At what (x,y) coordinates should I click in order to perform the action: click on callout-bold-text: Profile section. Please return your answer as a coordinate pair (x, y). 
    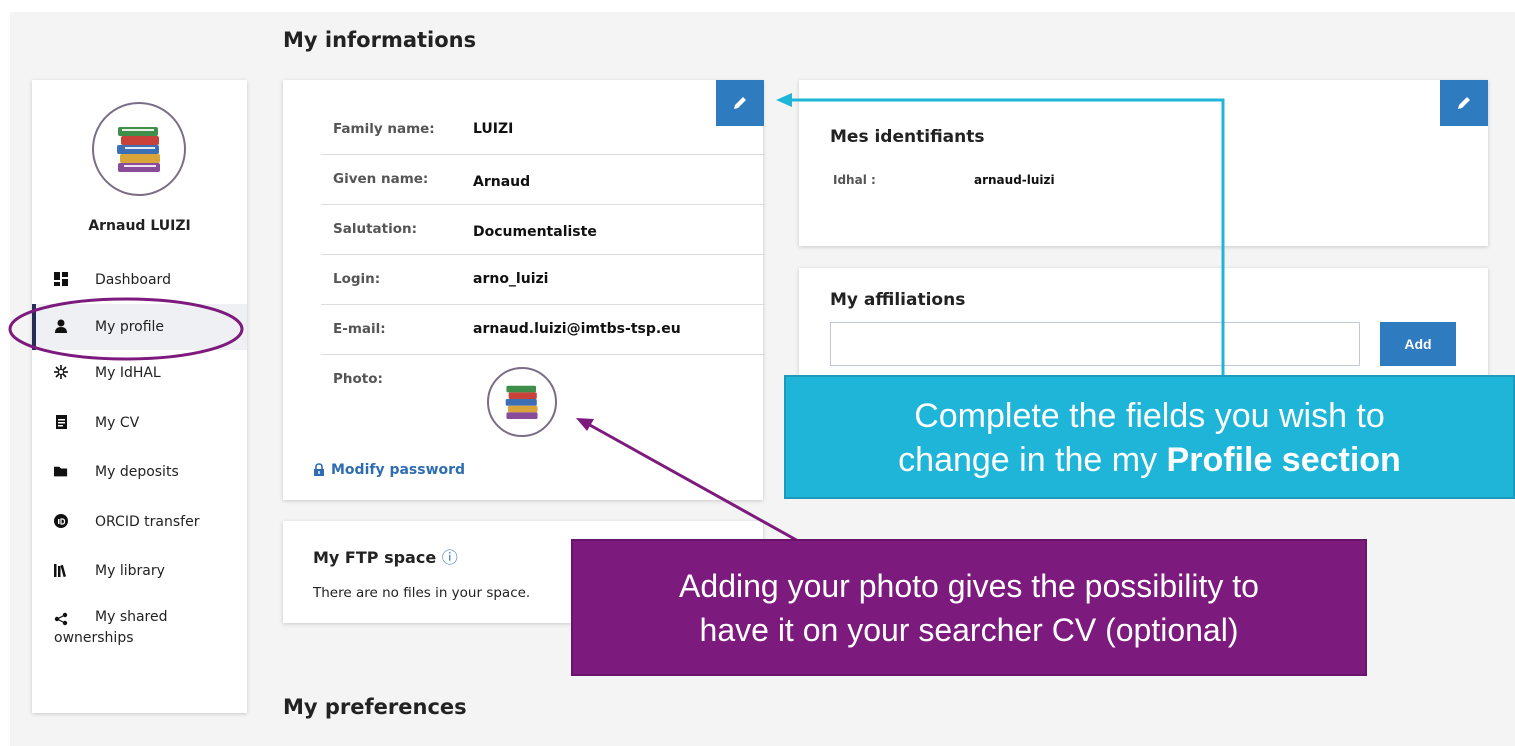
    Looking at the image, I should click on (1283, 460).